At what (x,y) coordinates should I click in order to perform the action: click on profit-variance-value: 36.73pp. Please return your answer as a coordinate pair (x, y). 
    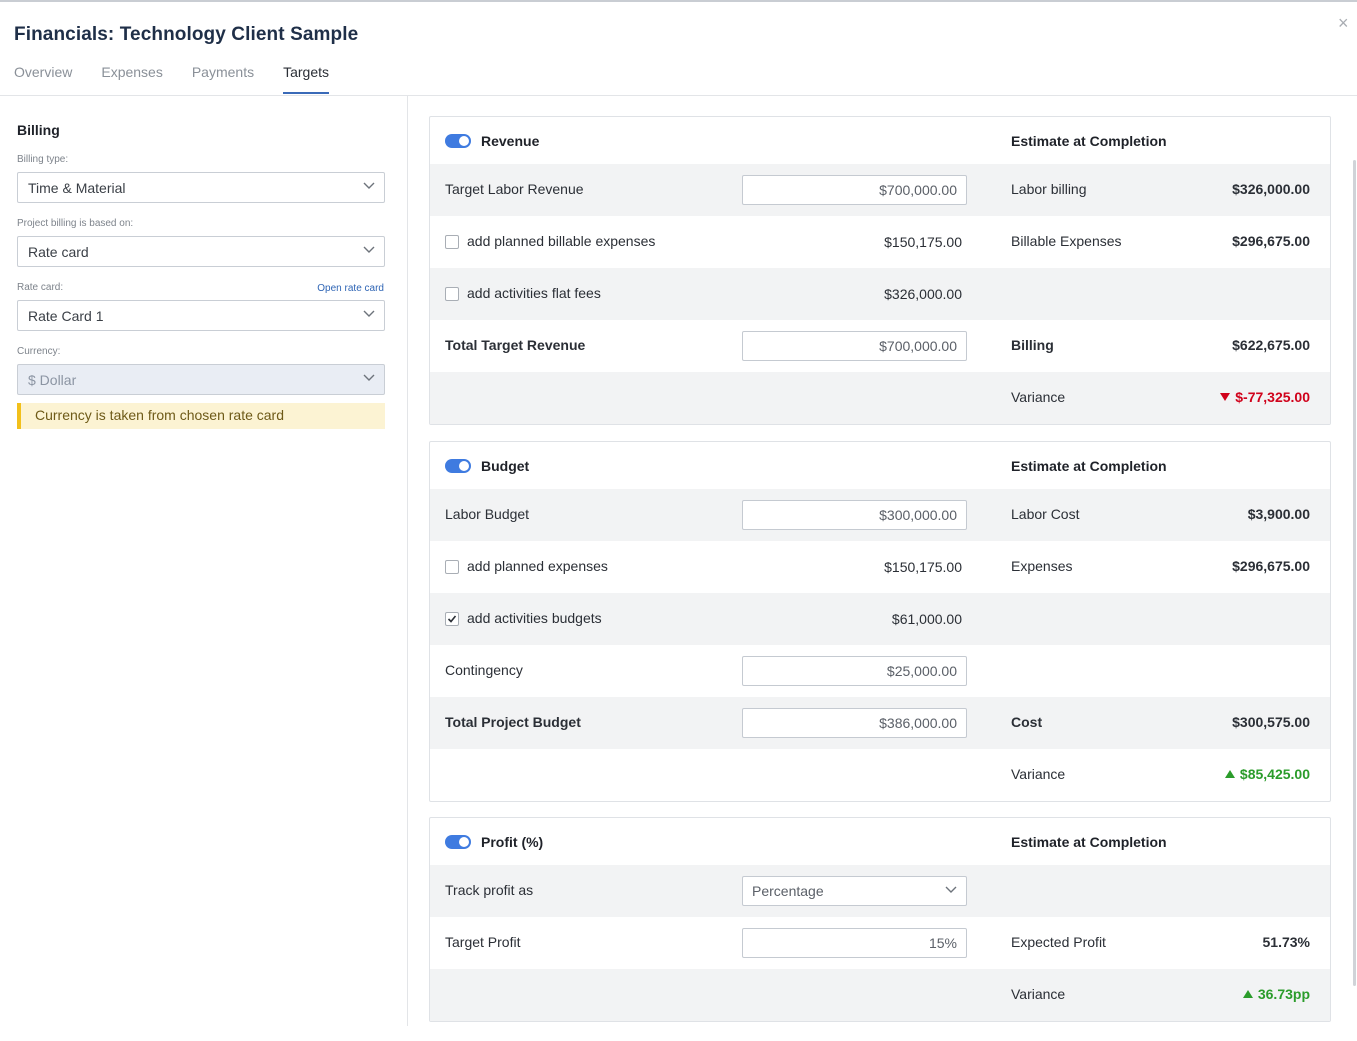
    Looking at the image, I should click on (1276, 994).